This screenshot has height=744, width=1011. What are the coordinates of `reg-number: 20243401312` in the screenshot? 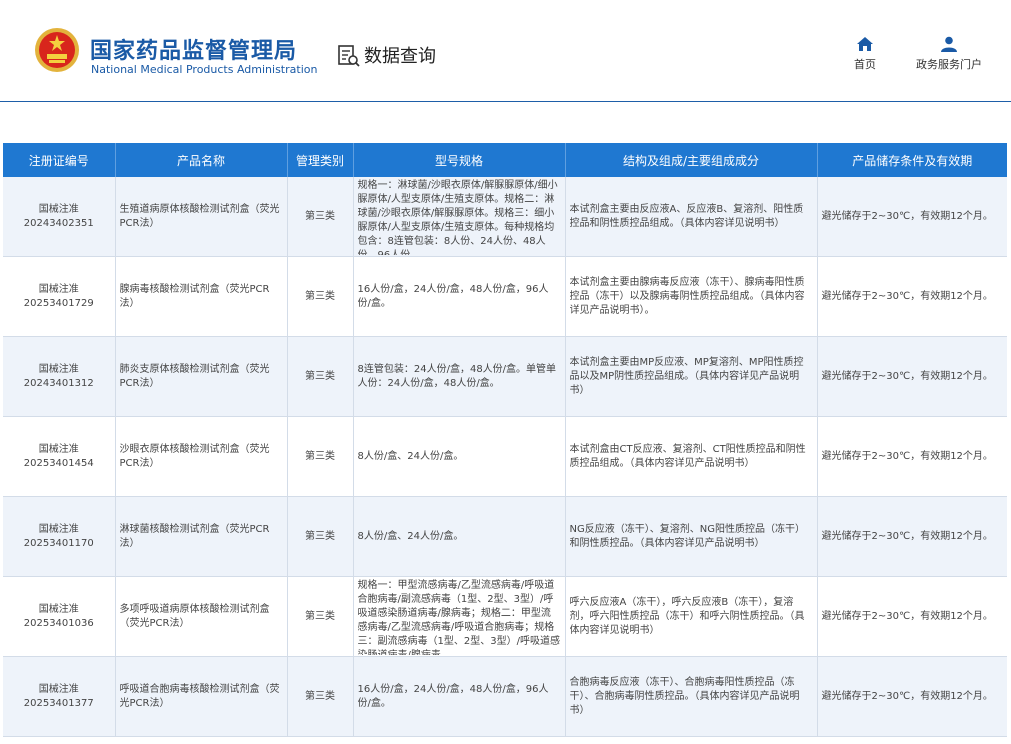 It's located at (58, 383).